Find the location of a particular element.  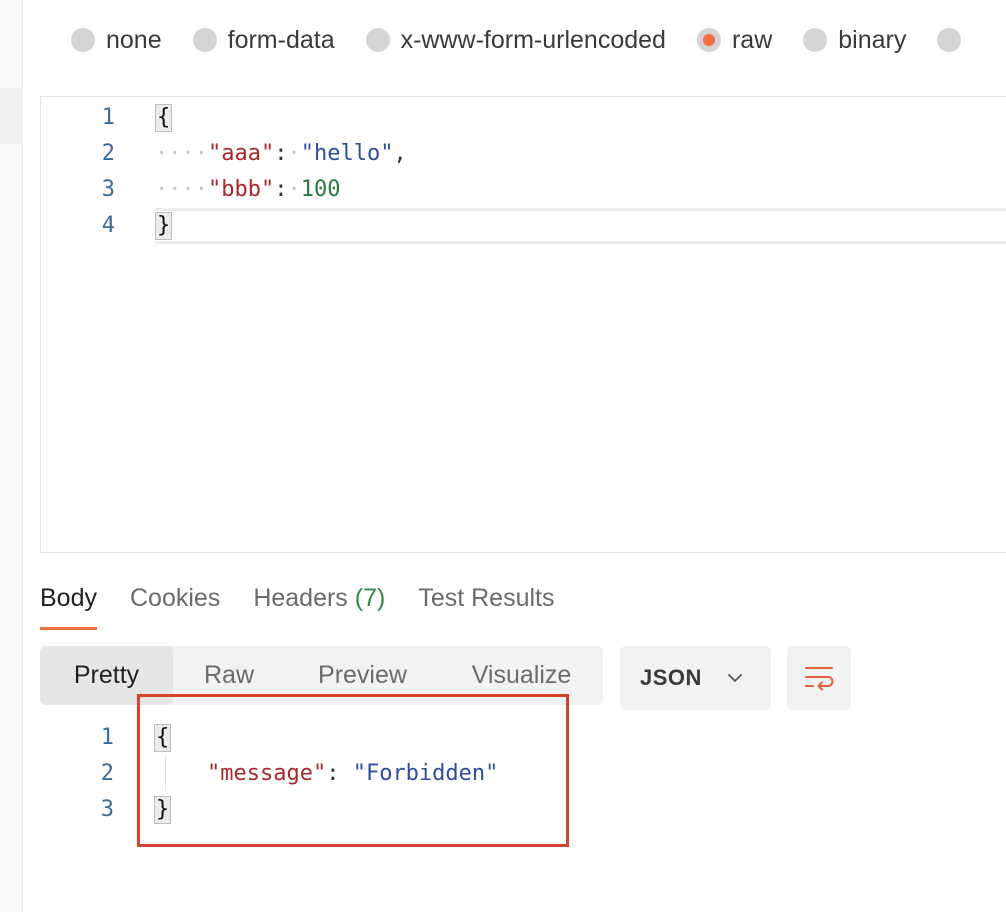

radio-binary-indicator is located at coordinates (815, 40).